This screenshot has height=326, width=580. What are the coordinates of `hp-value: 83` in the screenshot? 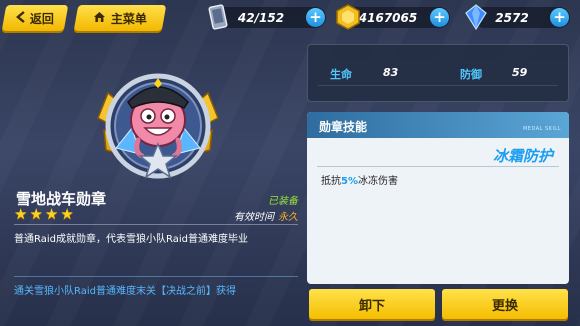 It's located at (391, 72).